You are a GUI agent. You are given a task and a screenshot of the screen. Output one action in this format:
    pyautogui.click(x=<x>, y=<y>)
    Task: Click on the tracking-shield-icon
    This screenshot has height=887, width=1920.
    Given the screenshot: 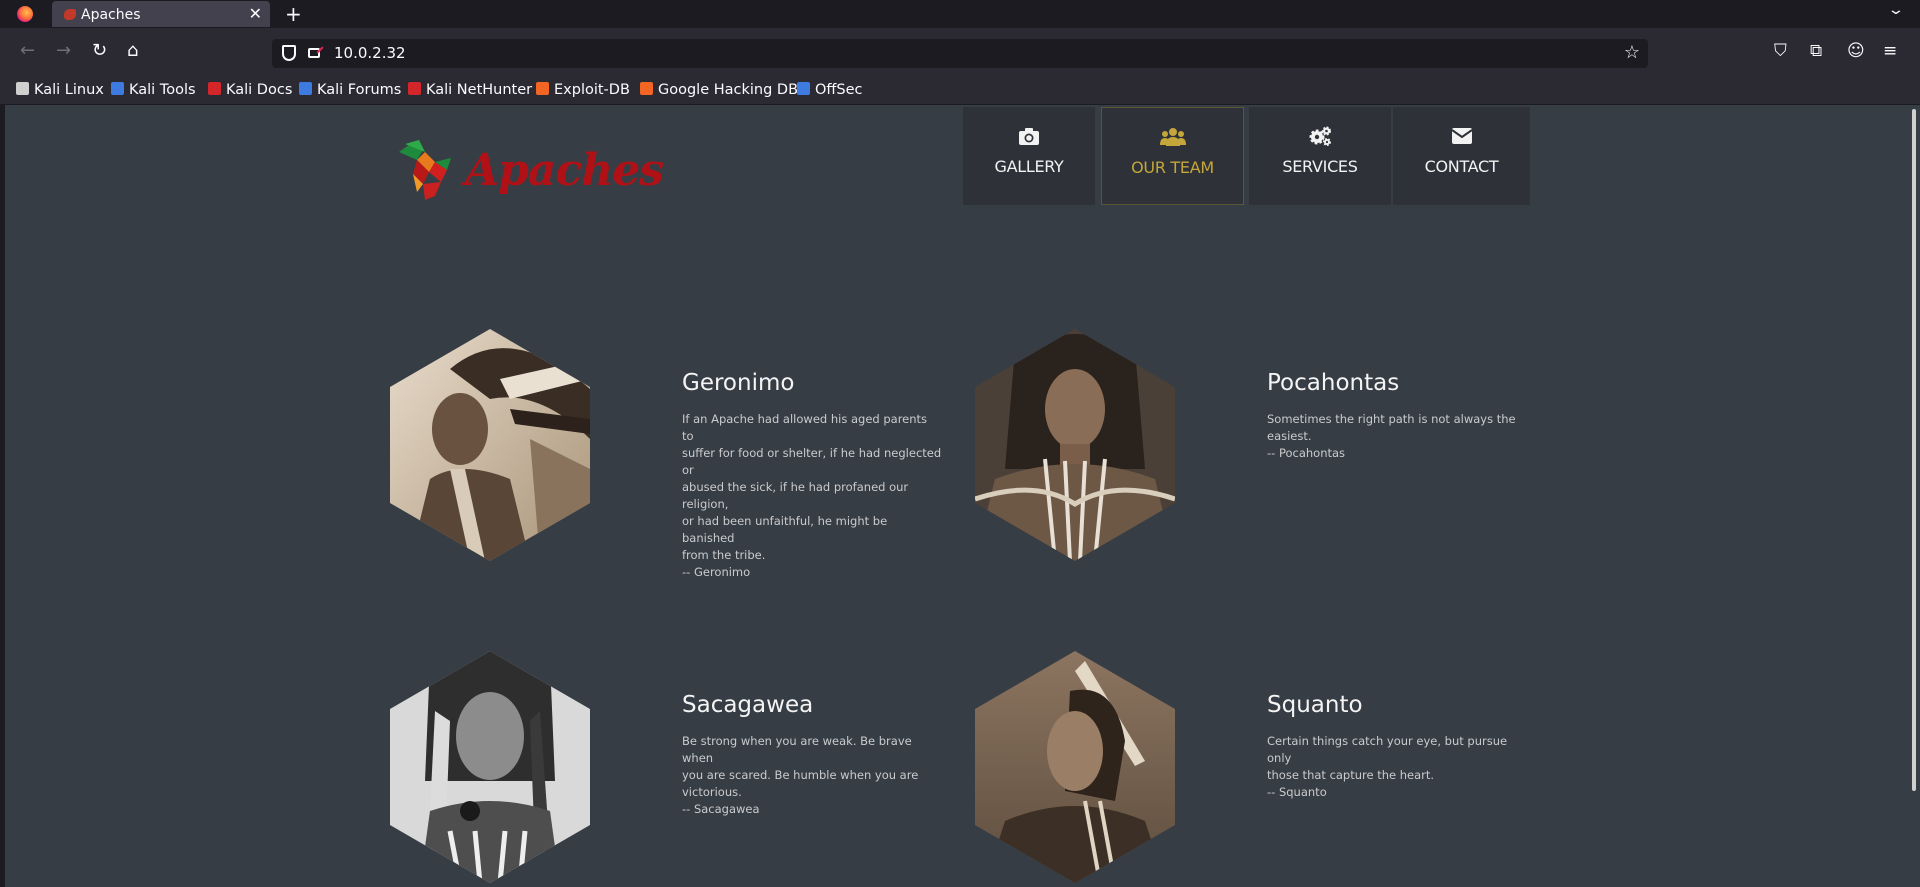 What is the action you would take?
    pyautogui.click(x=289, y=53)
    